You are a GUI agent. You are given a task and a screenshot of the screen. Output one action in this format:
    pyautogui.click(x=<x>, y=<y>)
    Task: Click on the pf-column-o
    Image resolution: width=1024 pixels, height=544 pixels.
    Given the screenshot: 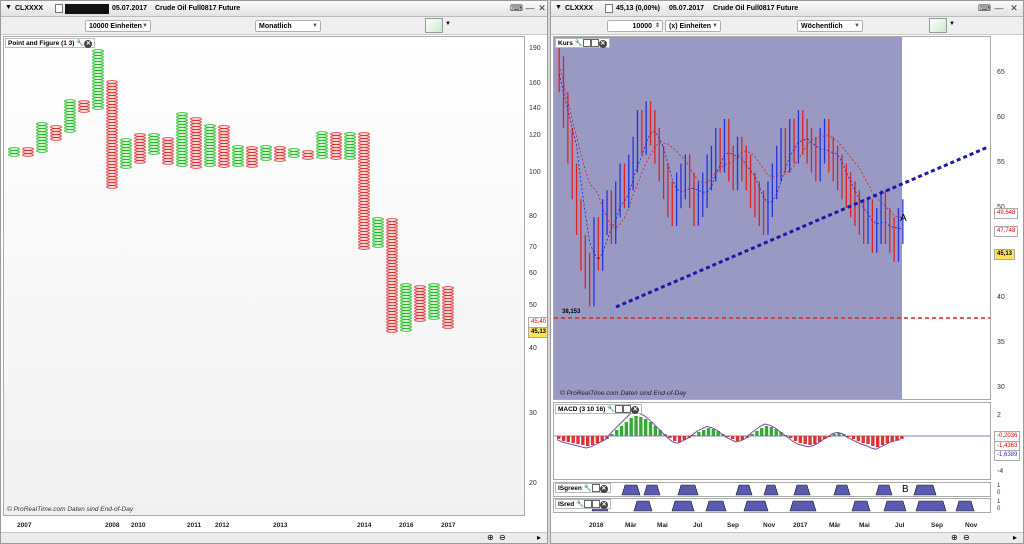 What is the action you would take?
    pyautogui.click(x=28, y=152)
    